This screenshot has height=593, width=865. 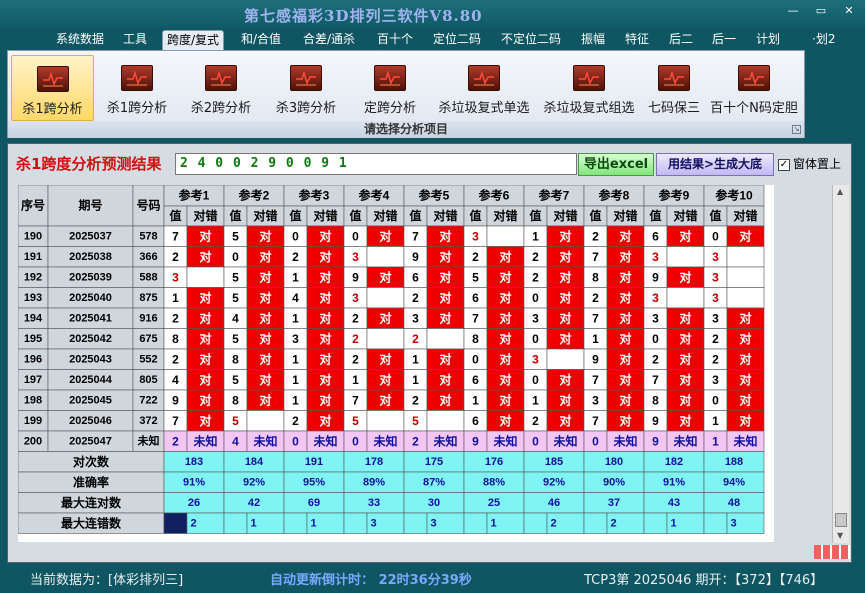 I want to click on ribbon-button-4: 定跨分析, so click(x=390, y=88).